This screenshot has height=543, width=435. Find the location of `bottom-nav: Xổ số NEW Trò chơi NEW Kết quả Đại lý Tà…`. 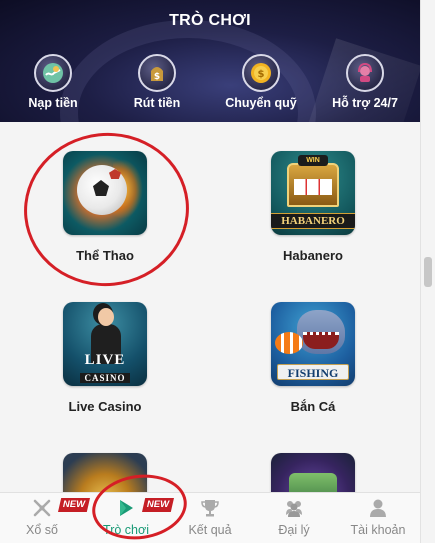

bottom-nav: Xổ số NEW Trò chơi NEW Kết quả Đại lý Tà… is located at coordinates (210, 517).